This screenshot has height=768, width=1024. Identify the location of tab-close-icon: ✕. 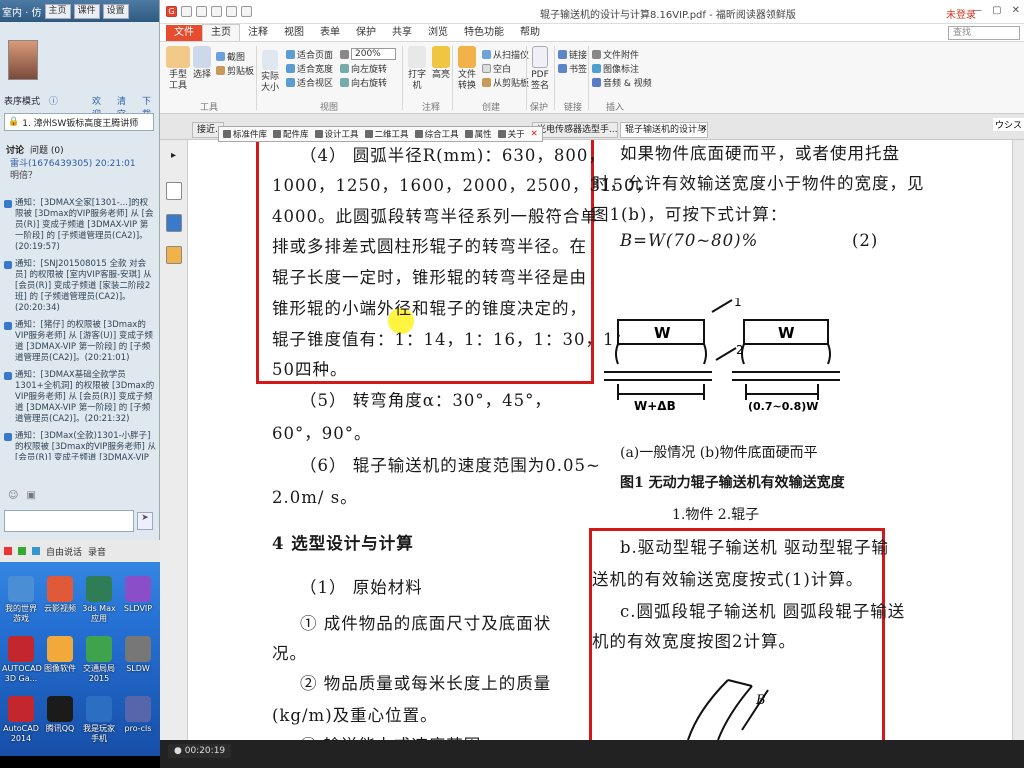
(704, 129).